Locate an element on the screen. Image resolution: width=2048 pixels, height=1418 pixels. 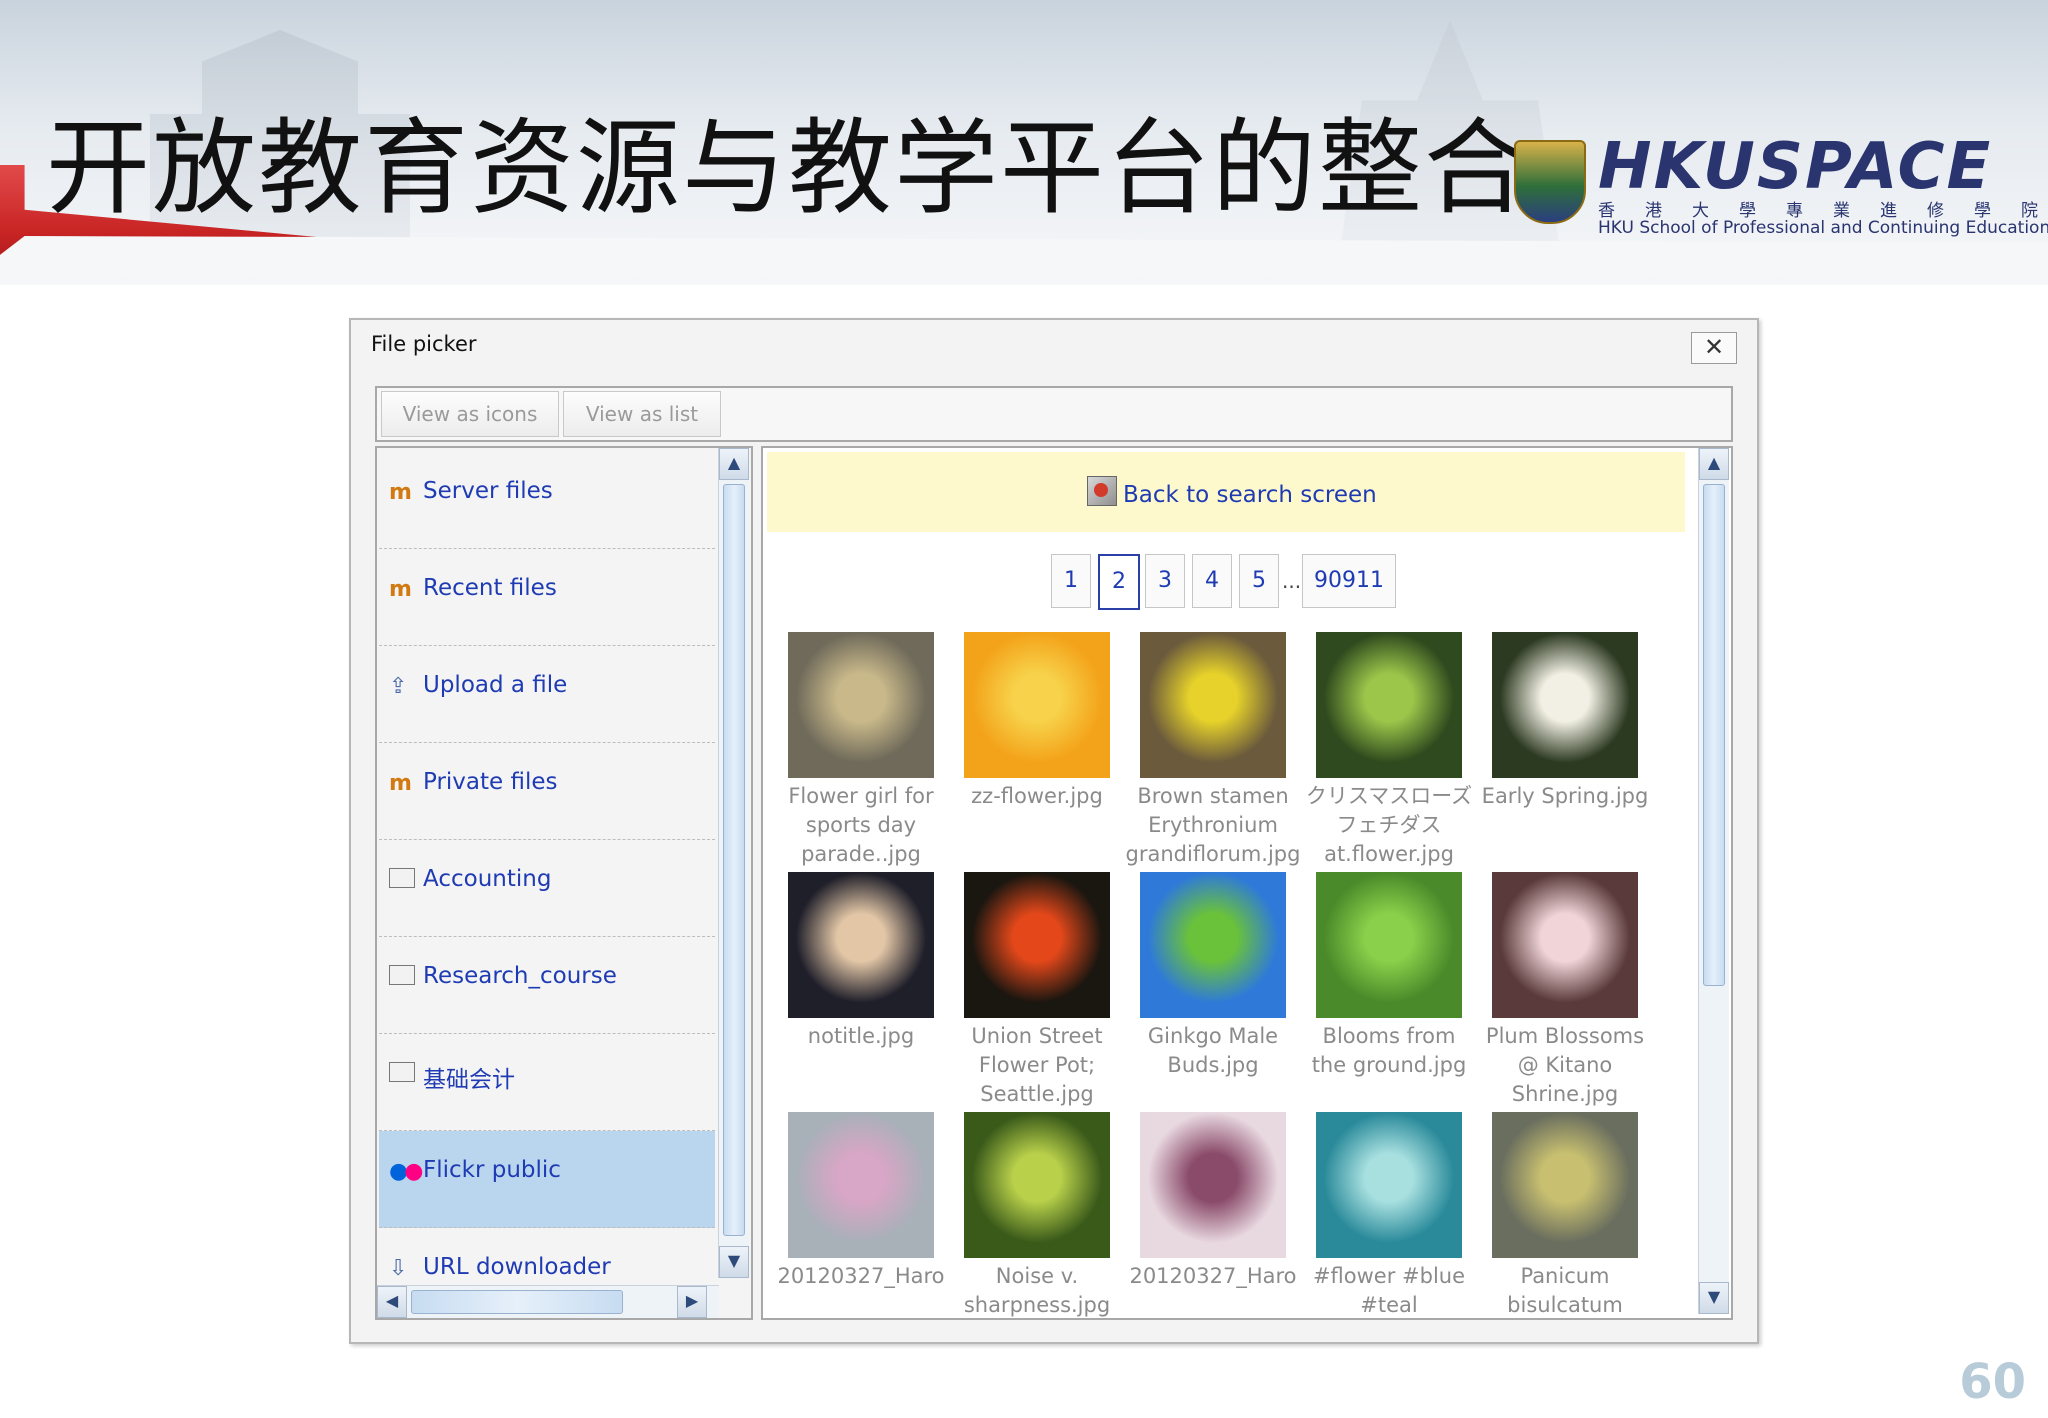
view-toolbar: View as icons View as list is located at coordinates (1054, 414).